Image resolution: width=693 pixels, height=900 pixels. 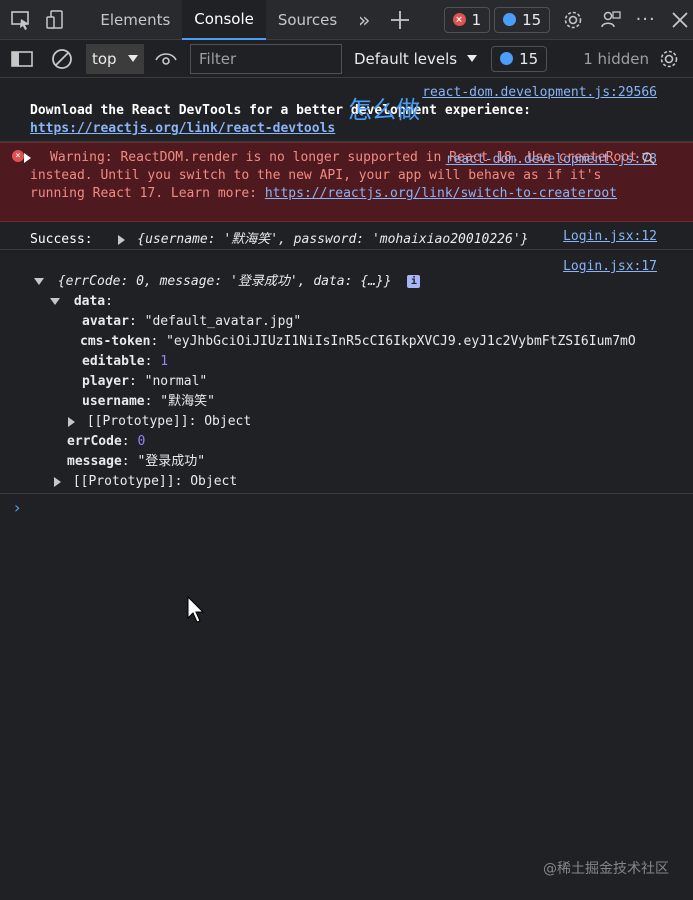 I want to click on tab-elements: Elements, so click(x=135, y=20).